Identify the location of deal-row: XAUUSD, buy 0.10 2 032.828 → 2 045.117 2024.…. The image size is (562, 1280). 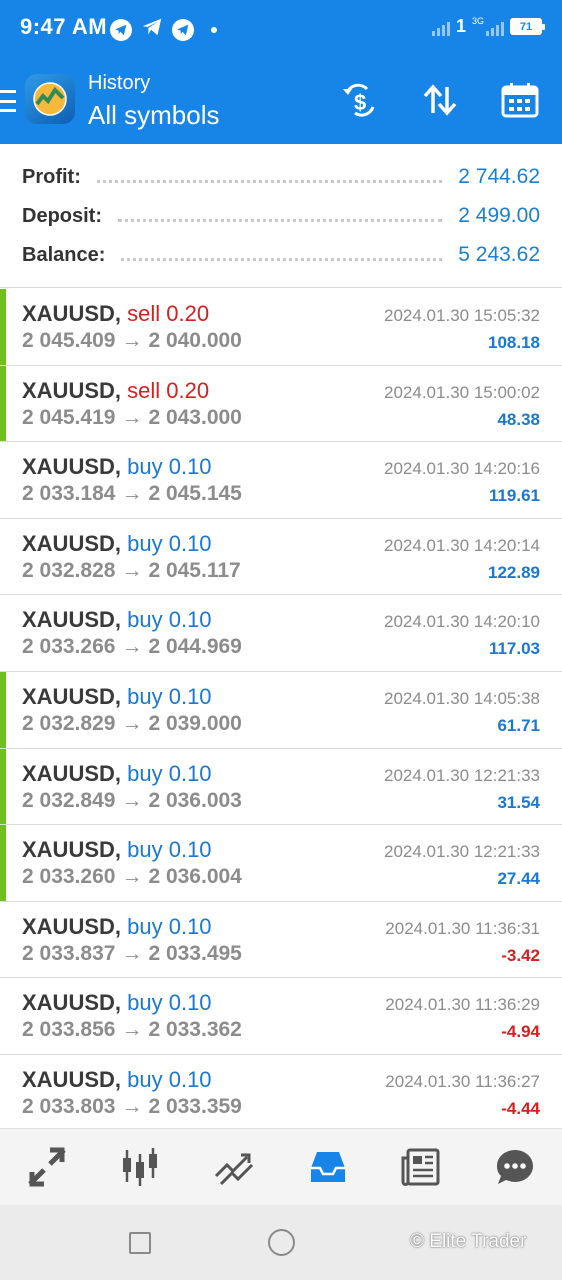
(281, 557).